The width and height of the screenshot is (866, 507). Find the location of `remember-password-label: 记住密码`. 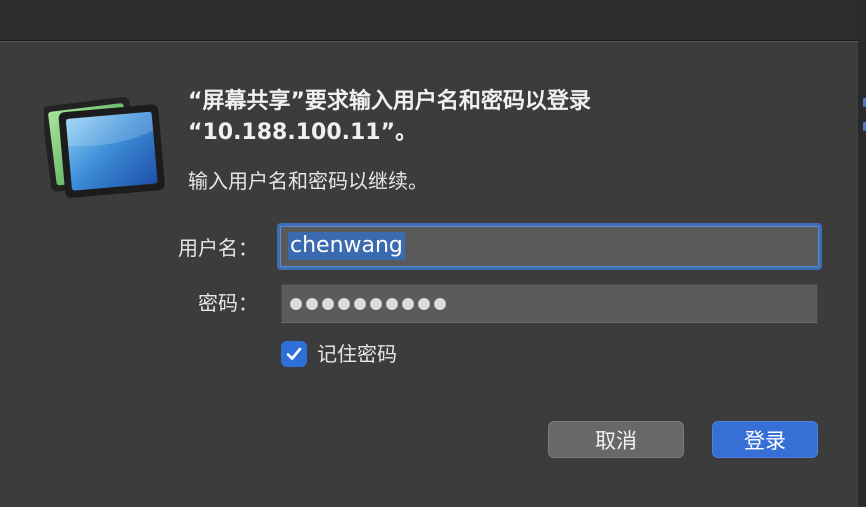

remember-password-label: 记住密码 is located at coordinates (357, 354).